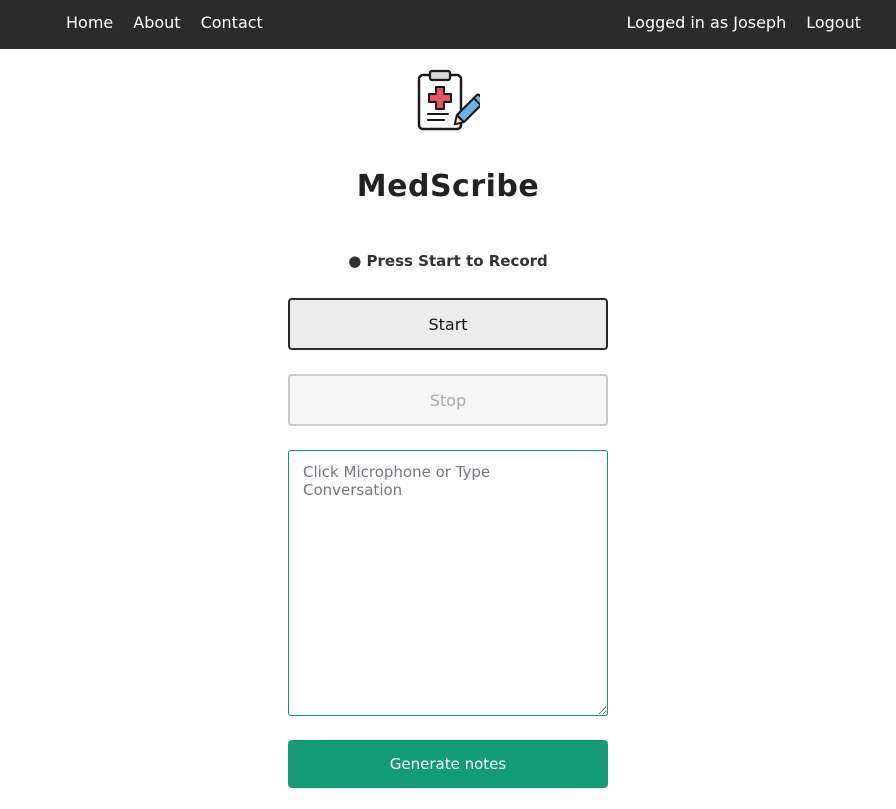  Describe the element at coordinates (448, 764) in the screenshot. I see `generate-notes-button: Generate notes` at that location.